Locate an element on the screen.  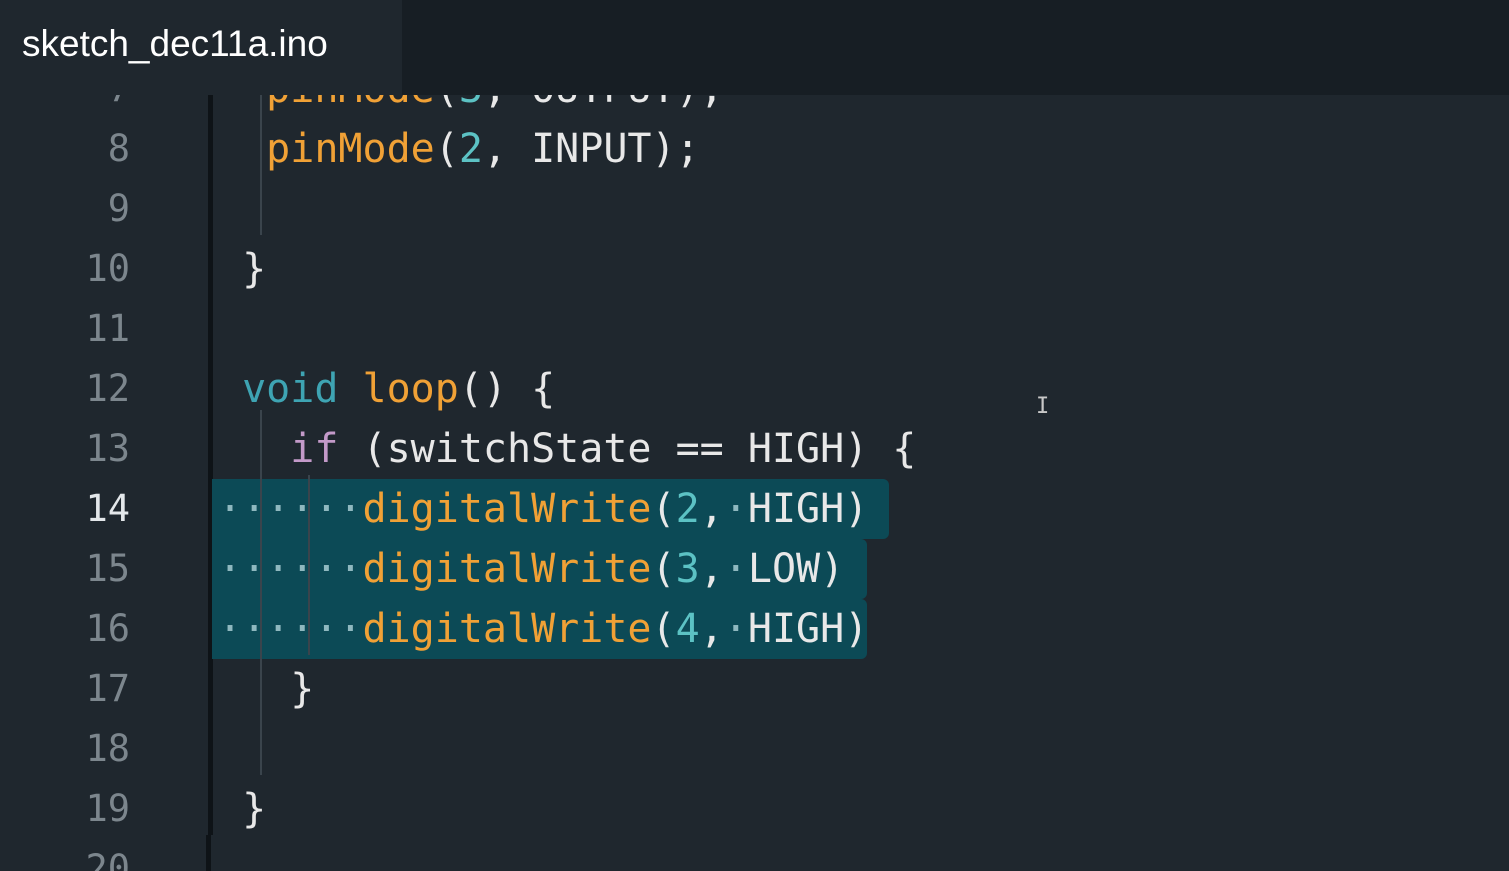
code-text: ······digitalWrite(4,·HIGH) is located at coordinates (543, 629).